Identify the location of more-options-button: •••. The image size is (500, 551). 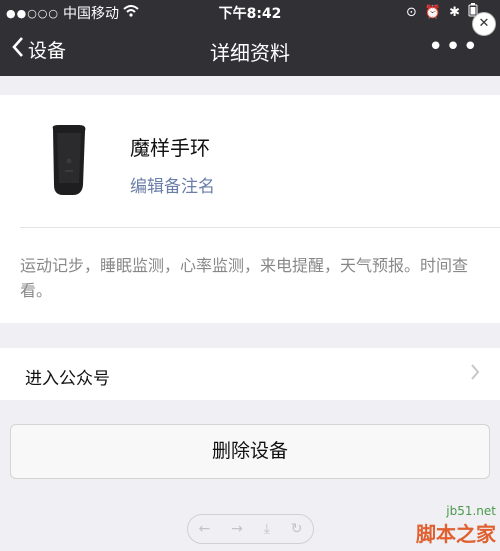
(454, 47).